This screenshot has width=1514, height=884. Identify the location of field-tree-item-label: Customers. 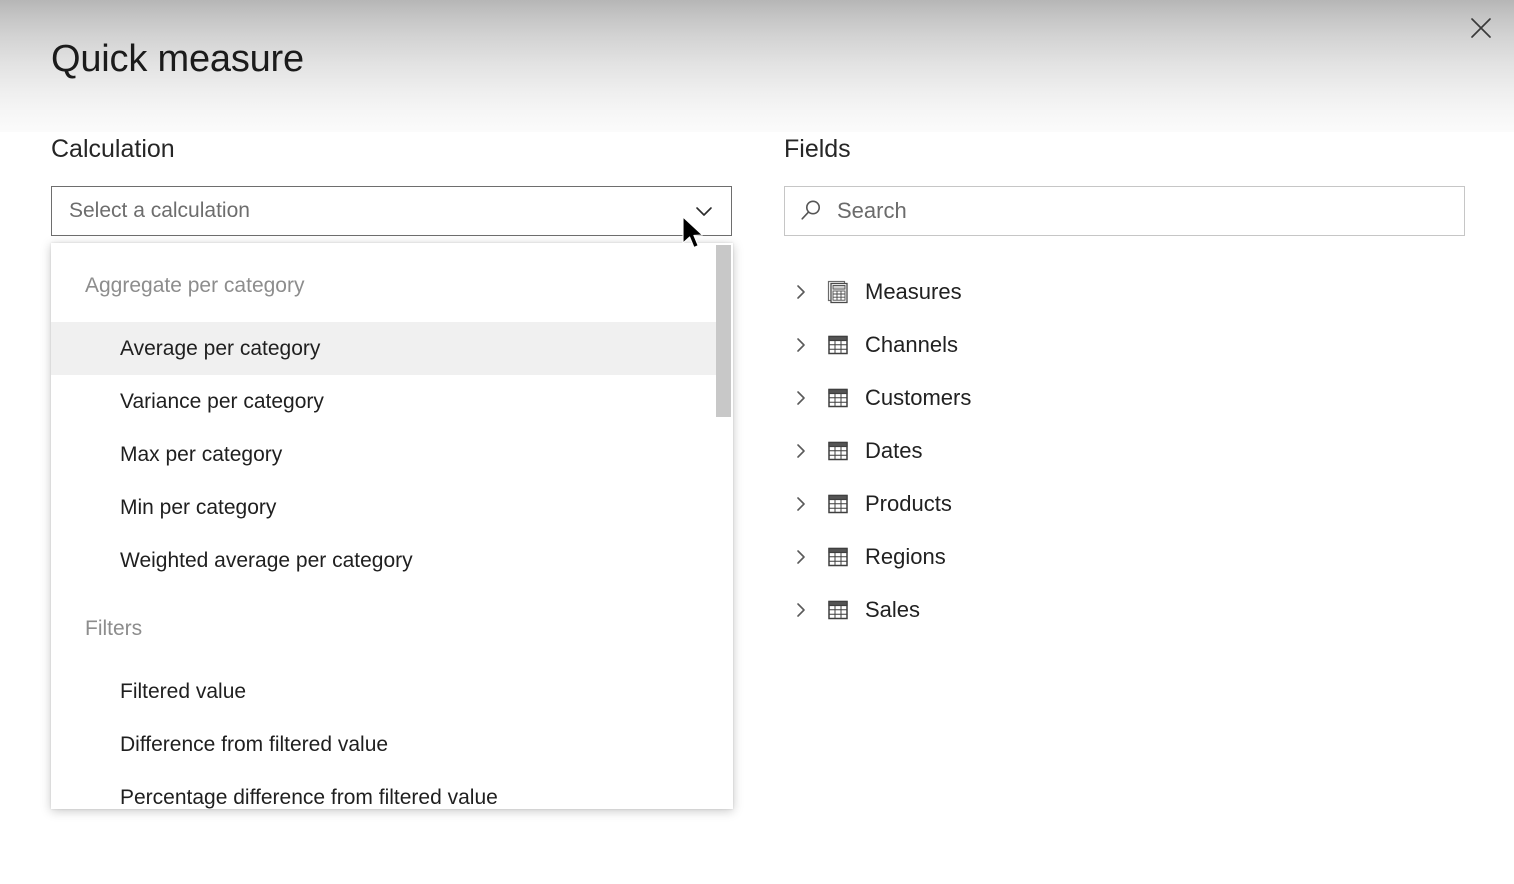
(918, 397).